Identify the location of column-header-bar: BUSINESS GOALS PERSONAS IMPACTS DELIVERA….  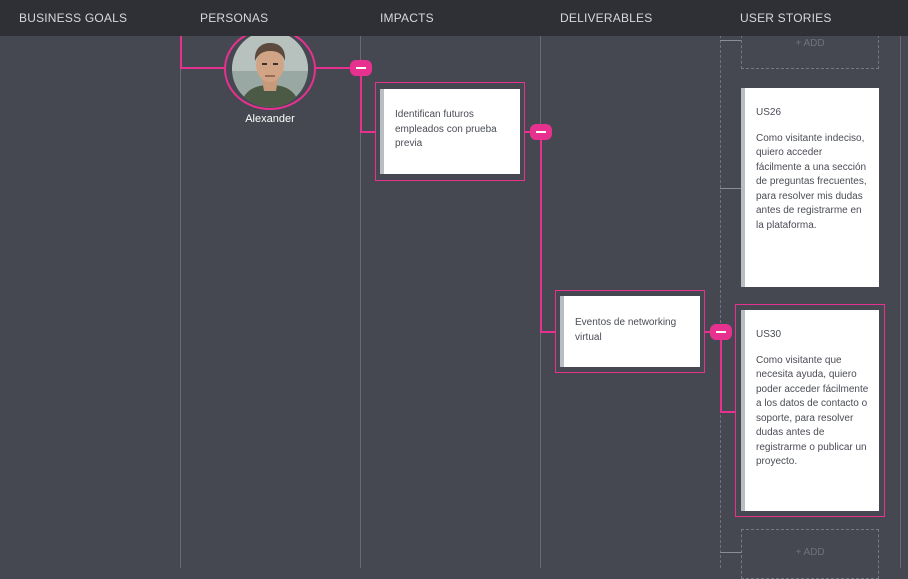
(454, 18).